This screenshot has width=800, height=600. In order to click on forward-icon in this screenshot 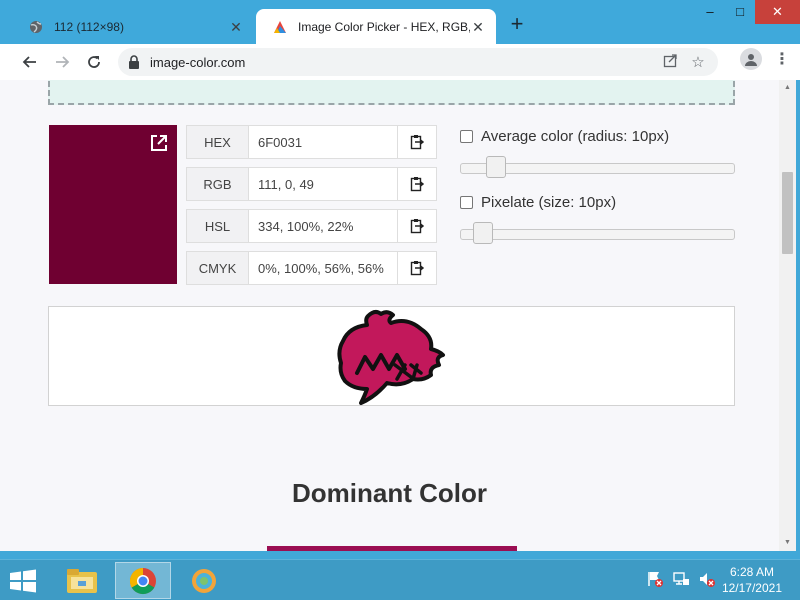, I will do `click(62, 62)`.